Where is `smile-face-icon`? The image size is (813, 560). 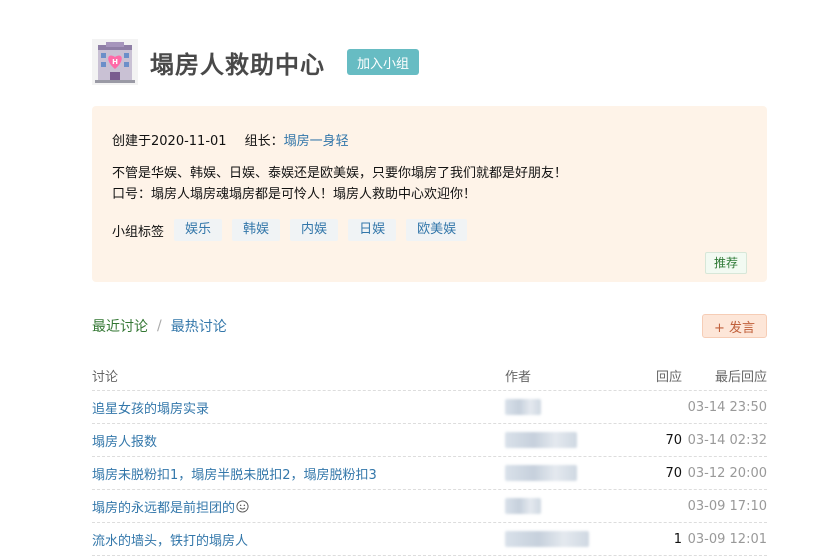
smile-face-icon is located at coordinates (242, 506).